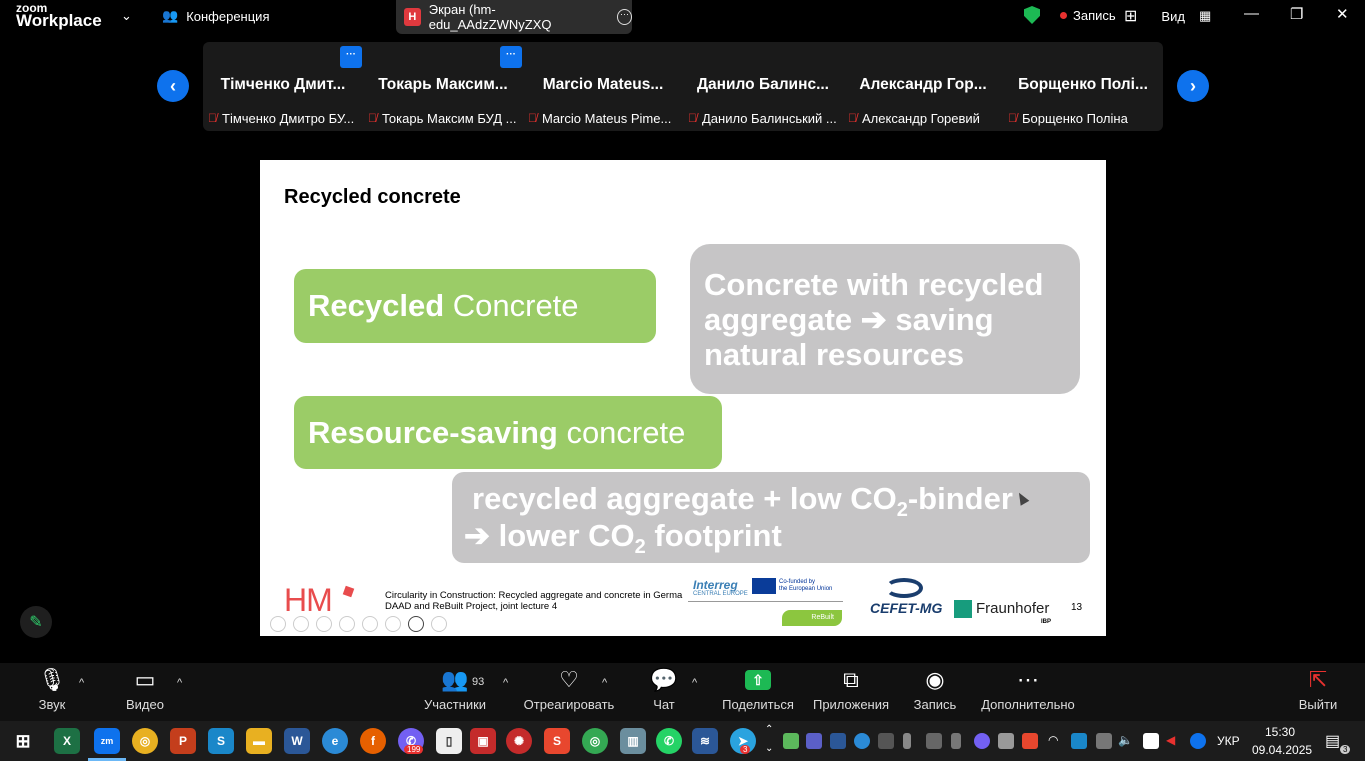 The width and height of the screenshot is (1365, 761). Describe the element at coordinates (347, 624) in the screenshot. I see `slides-grid-icon` at that location.